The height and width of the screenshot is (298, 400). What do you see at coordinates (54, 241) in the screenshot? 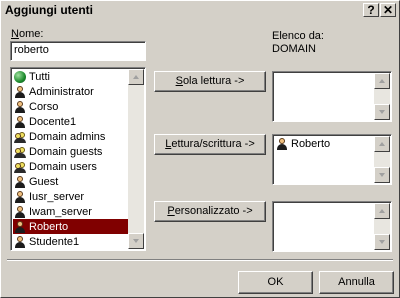
I see `list-item-label: Studente1` at bounding box center [54, 241].